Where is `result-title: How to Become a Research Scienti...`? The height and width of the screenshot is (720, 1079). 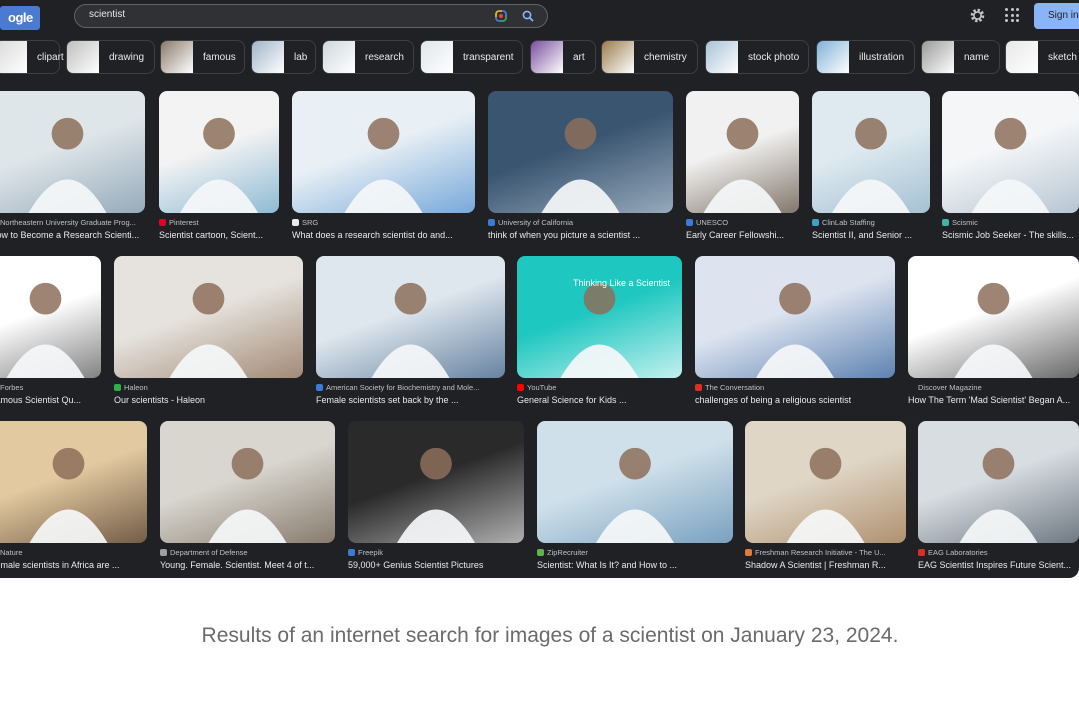 result-title: How to Become a Research Scienti... is located at coordinates (69, 235).